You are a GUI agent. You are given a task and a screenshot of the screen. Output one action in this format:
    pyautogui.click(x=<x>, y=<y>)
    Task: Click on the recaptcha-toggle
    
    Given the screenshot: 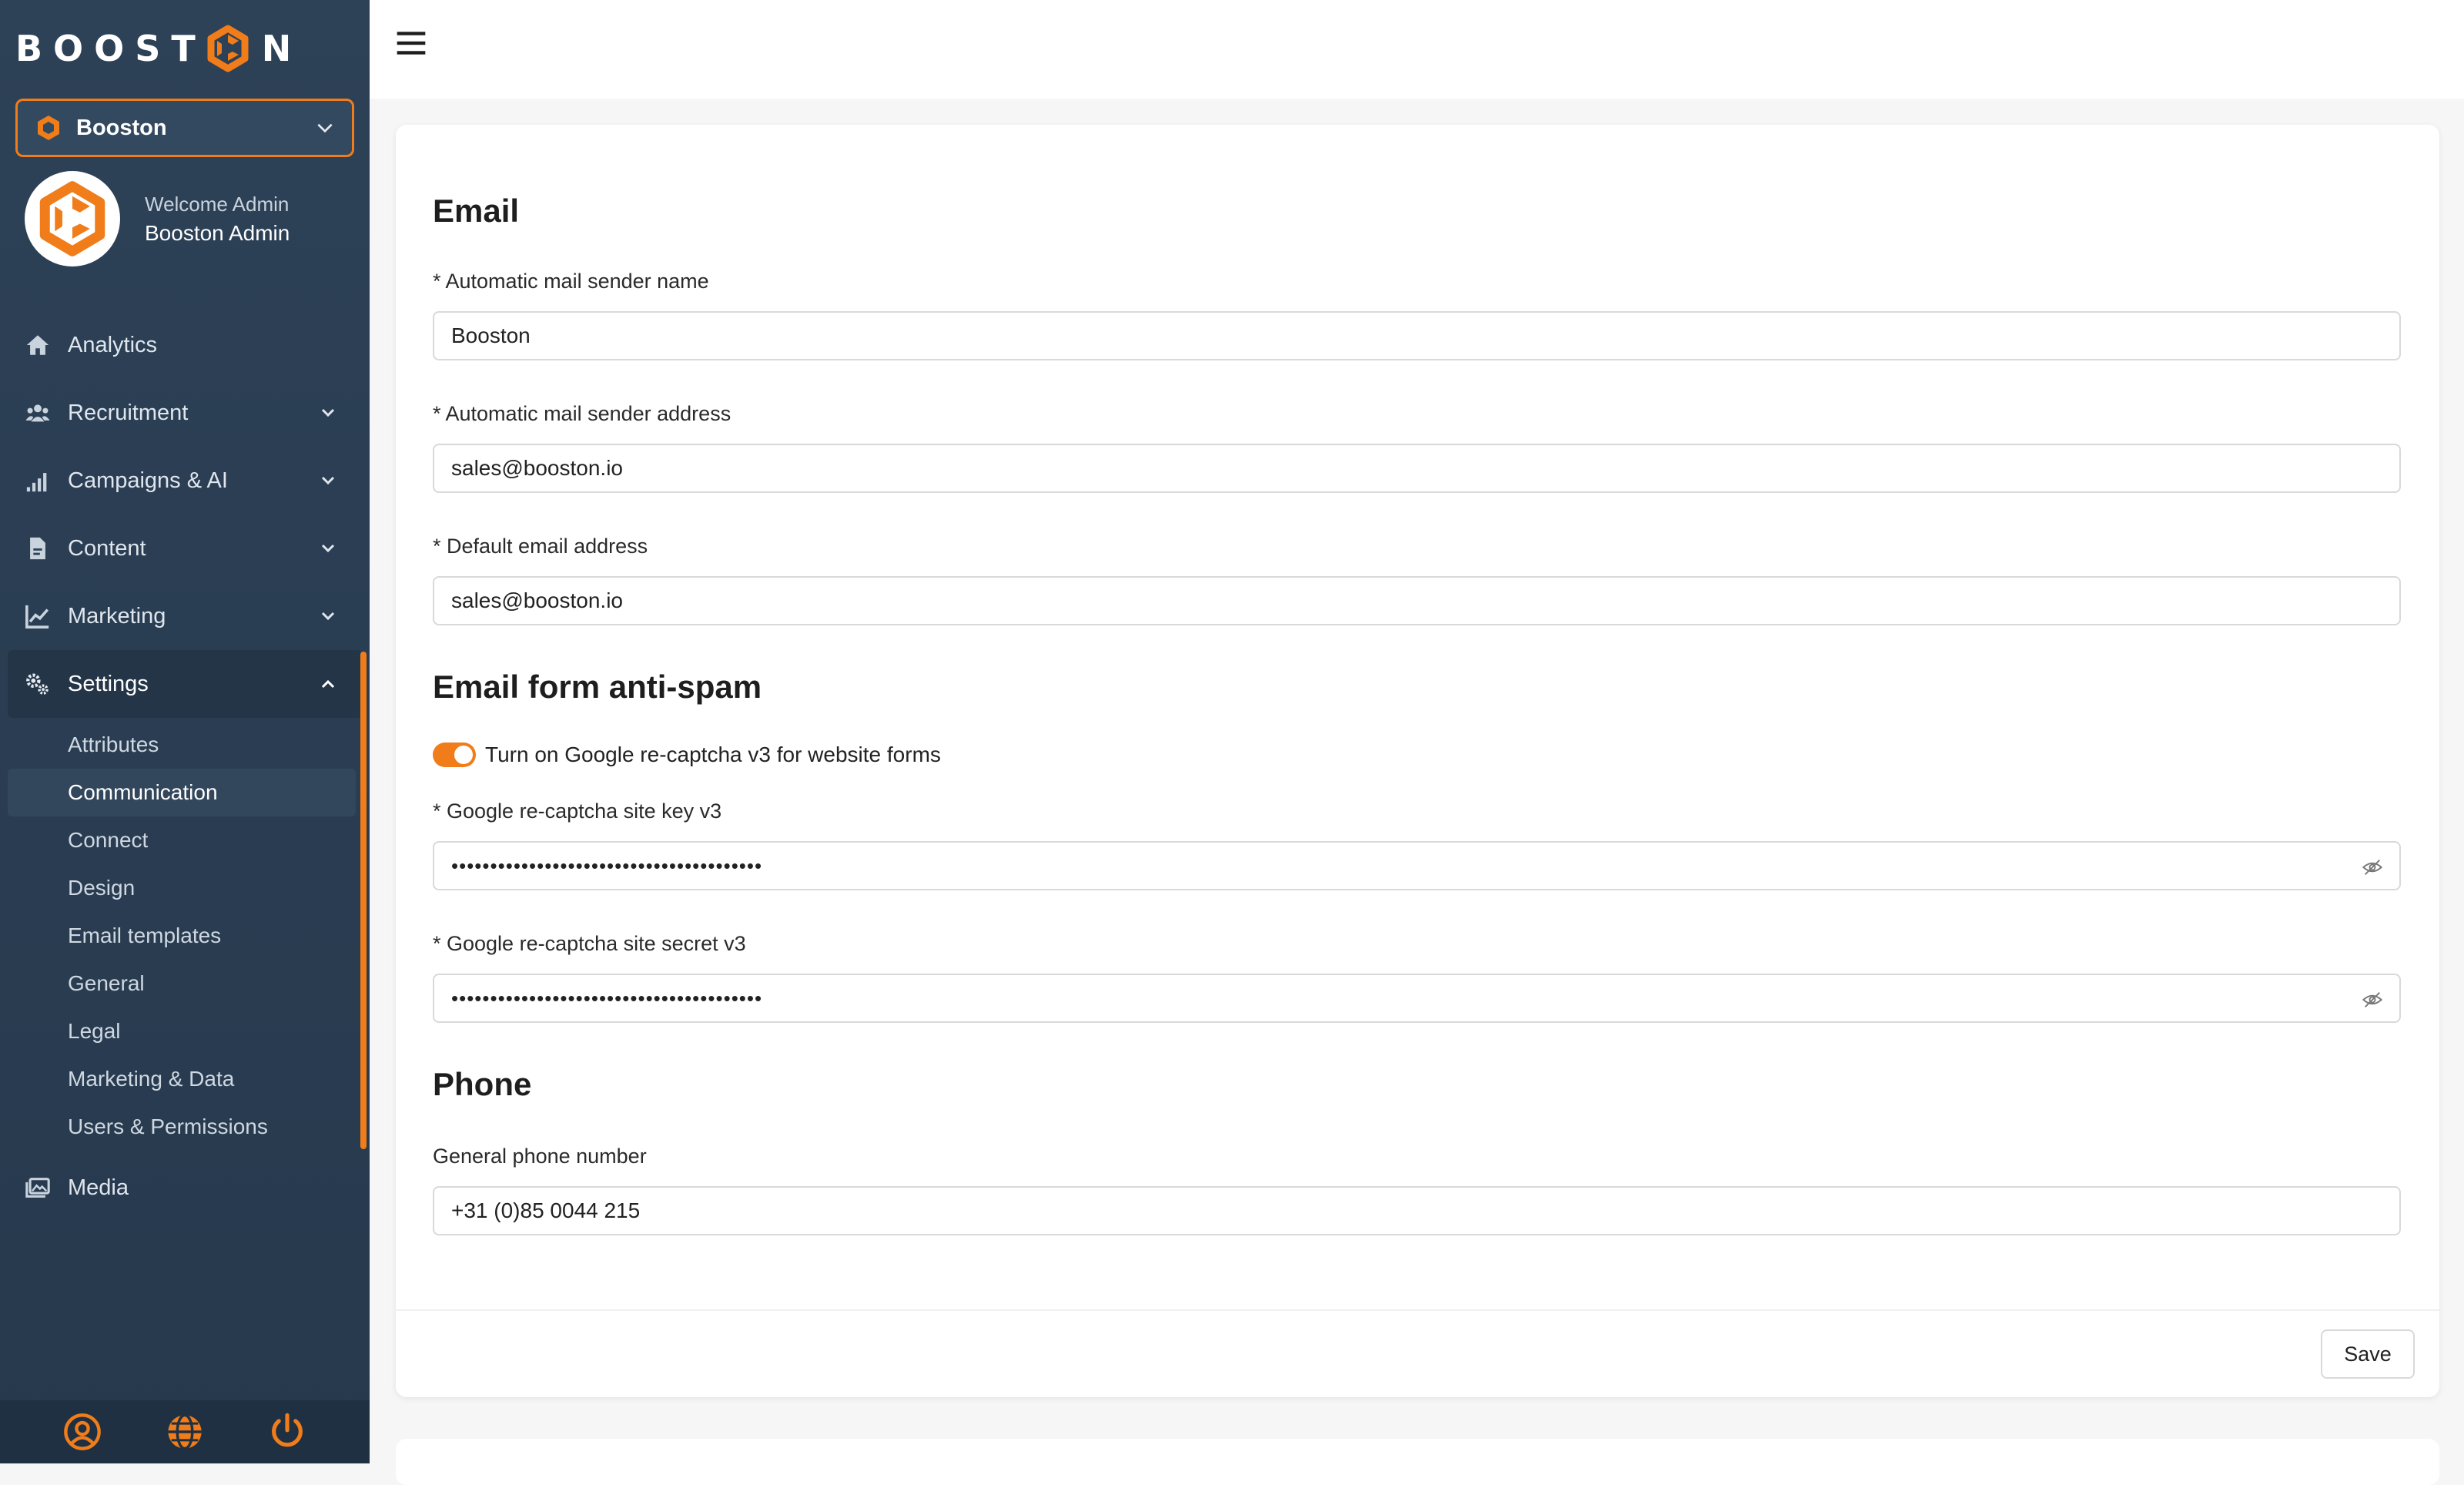 What is the action you would take?
    pyautogui.click(x=455, y=754)
    